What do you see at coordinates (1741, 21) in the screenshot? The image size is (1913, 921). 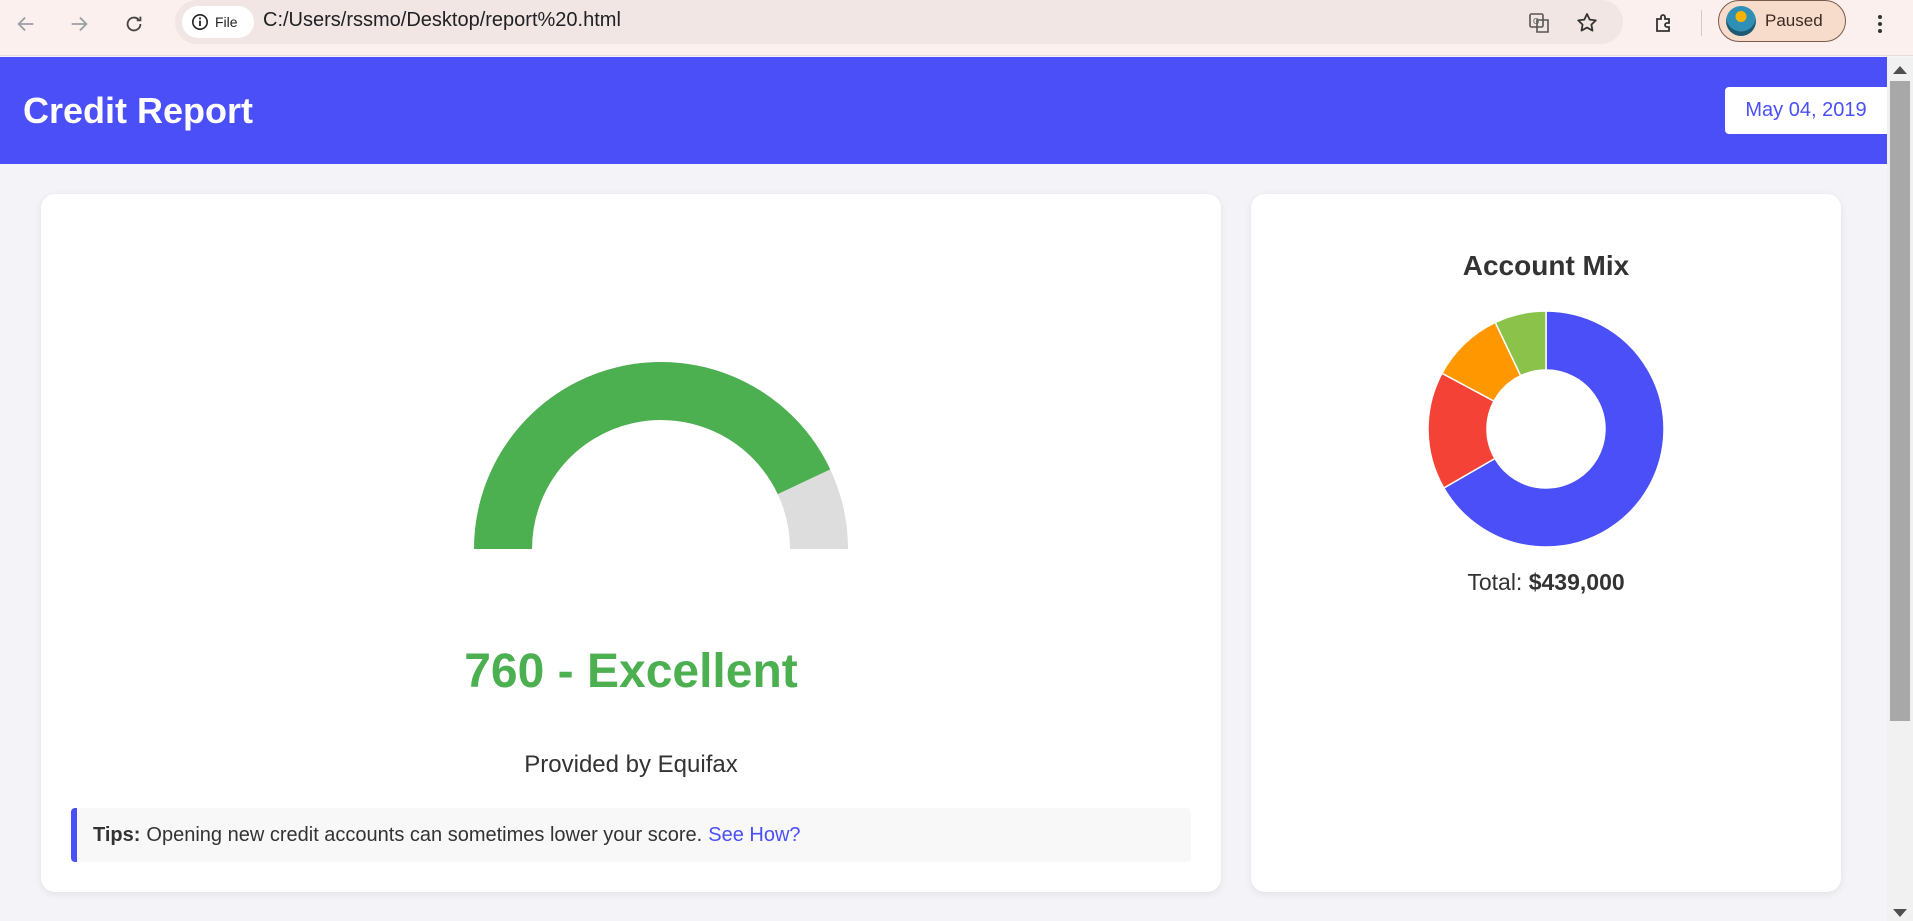 I see `avatar` at bounding box center [1741, 21].